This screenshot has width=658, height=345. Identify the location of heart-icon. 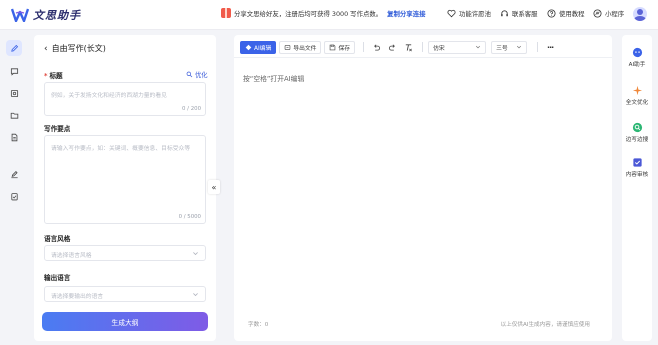
(451, 13).